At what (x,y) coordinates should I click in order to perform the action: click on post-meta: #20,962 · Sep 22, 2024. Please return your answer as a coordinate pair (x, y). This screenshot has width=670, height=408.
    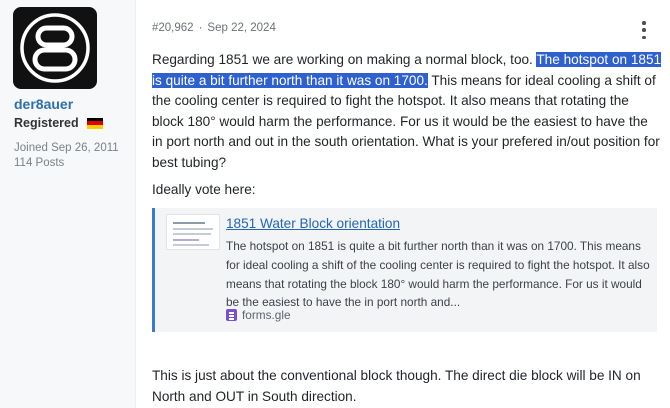
    Looking at the image, I should click on (214, 28).